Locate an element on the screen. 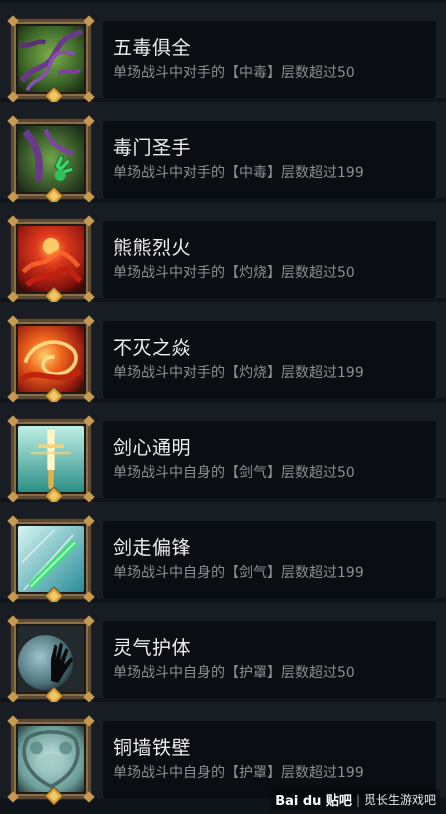  jade-sword-icon is located at coordinates (51, 559).